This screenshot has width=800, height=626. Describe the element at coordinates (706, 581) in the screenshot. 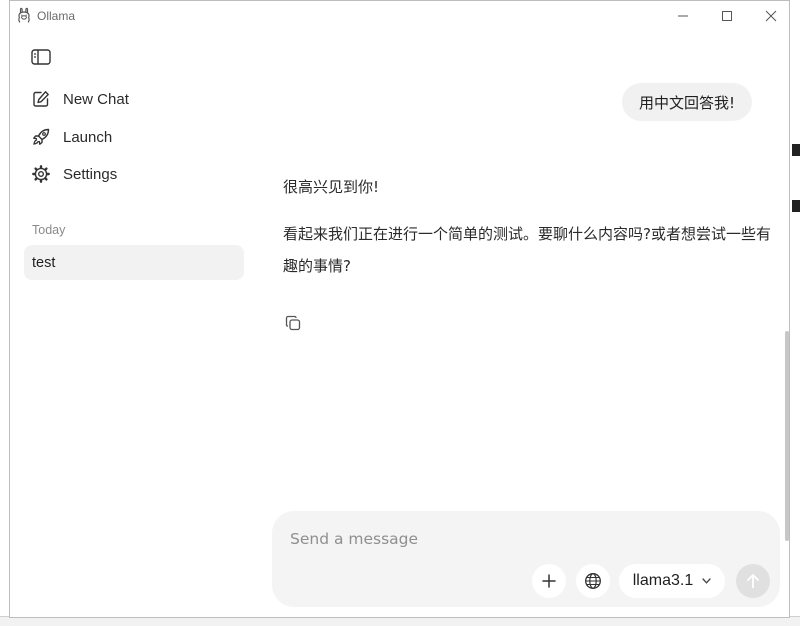

I see `chevron-down-icon` at that location.